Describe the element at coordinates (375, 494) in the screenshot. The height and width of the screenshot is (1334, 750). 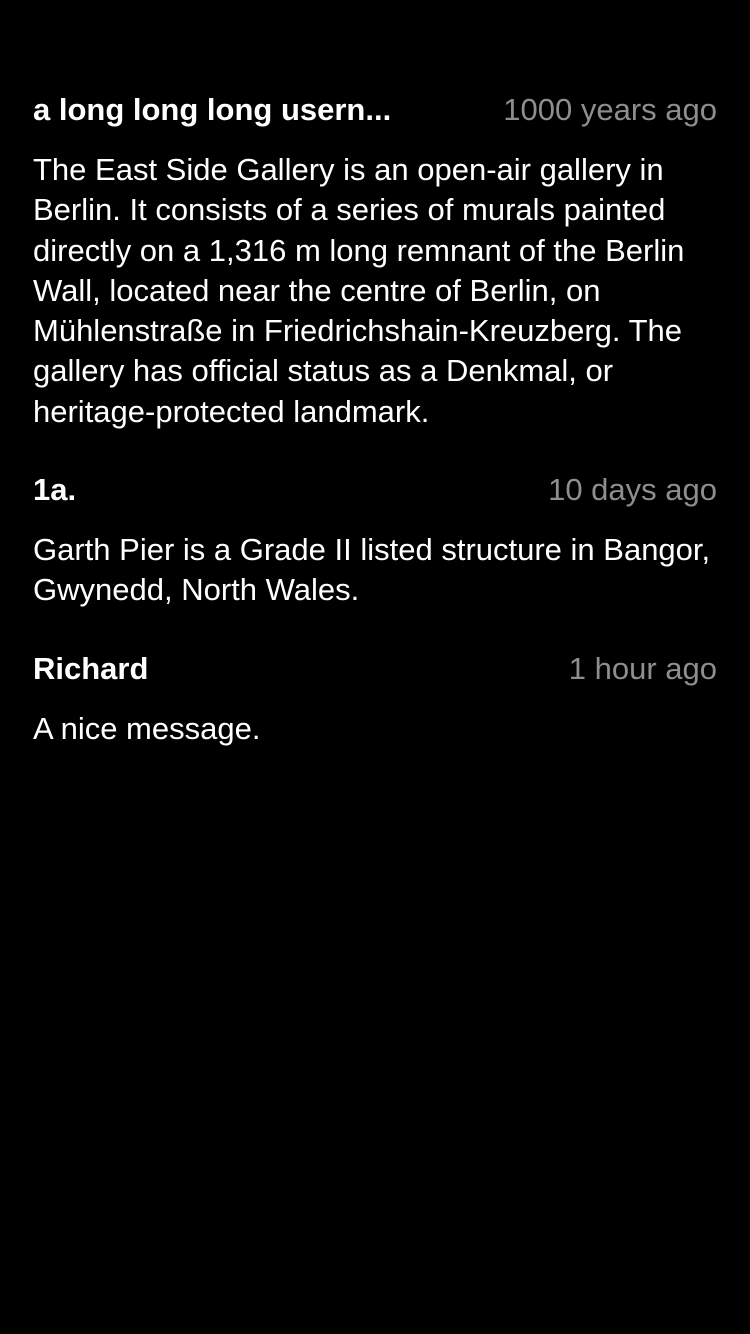
I see `comment-header: 1a. 10 days ago` at that location.